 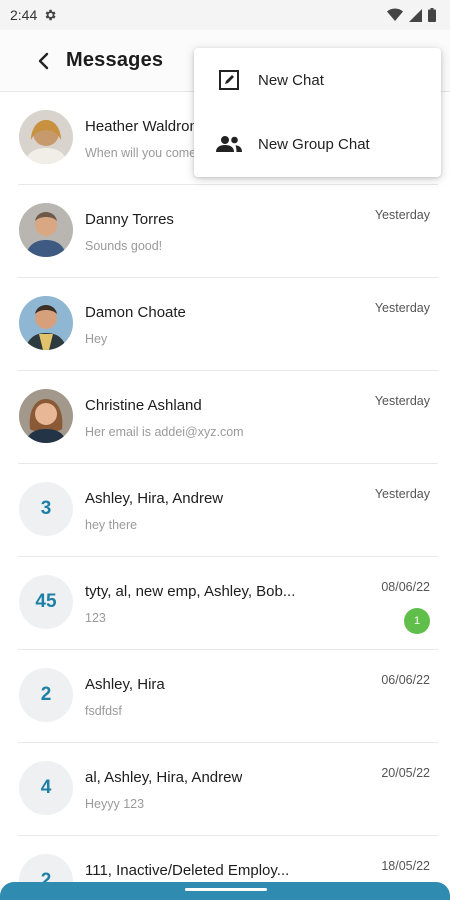 I want to click on bottom-bar, so click(x=225, y=891).